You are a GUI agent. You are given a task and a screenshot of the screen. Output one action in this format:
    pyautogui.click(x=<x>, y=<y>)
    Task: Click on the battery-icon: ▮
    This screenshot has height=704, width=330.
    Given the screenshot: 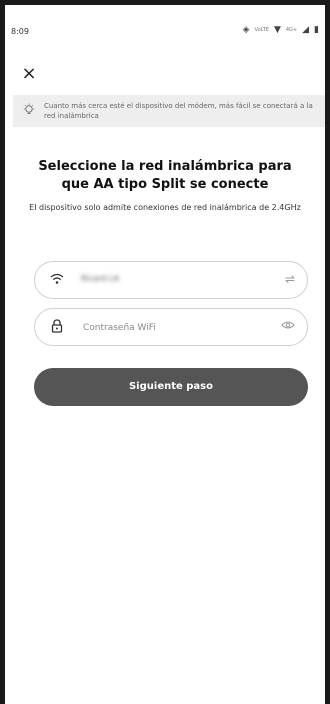 What is the action you would take?
    pyautogui.click(x=316, y=30)
    